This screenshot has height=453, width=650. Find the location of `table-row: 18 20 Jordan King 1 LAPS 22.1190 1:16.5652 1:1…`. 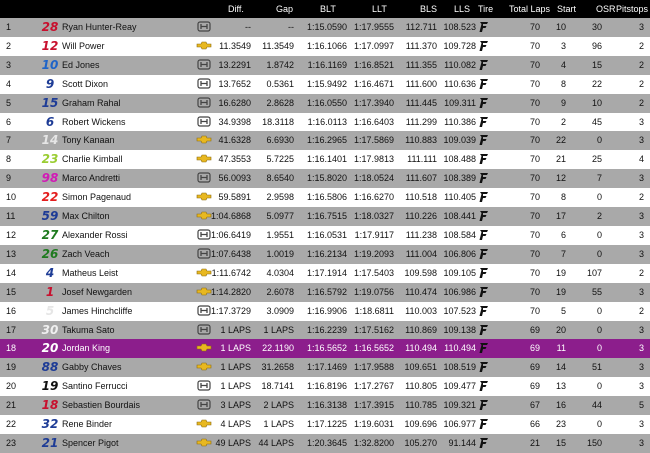

table-row: 18 20 Jordan King 1 LAPS 22.1190 1:16.5652 1:1… is located at coordinates (325, 349).